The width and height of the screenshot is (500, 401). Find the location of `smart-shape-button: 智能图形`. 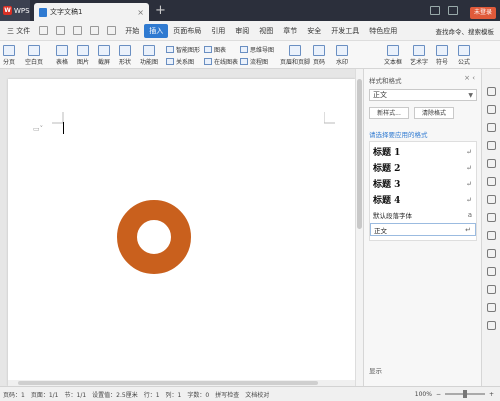

smart-shape-button: 智能图形 is located at coordinates (183, 49).